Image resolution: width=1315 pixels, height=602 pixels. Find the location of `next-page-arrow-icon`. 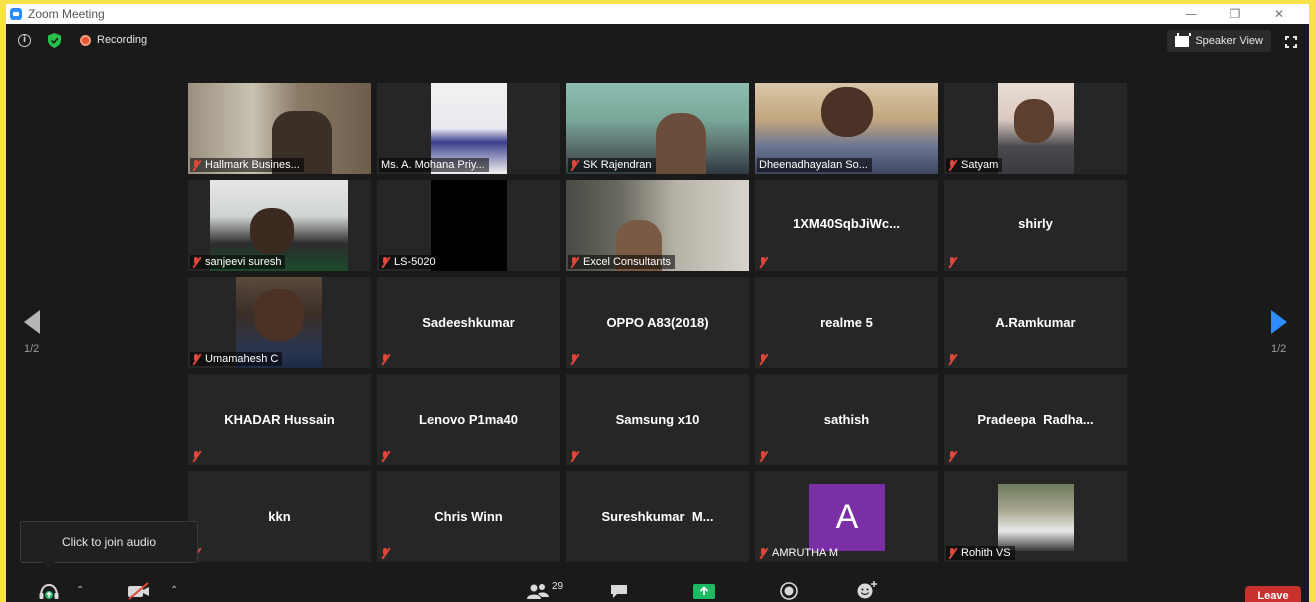

next-page-arrow-icon is located at coordinates (1279, 322).